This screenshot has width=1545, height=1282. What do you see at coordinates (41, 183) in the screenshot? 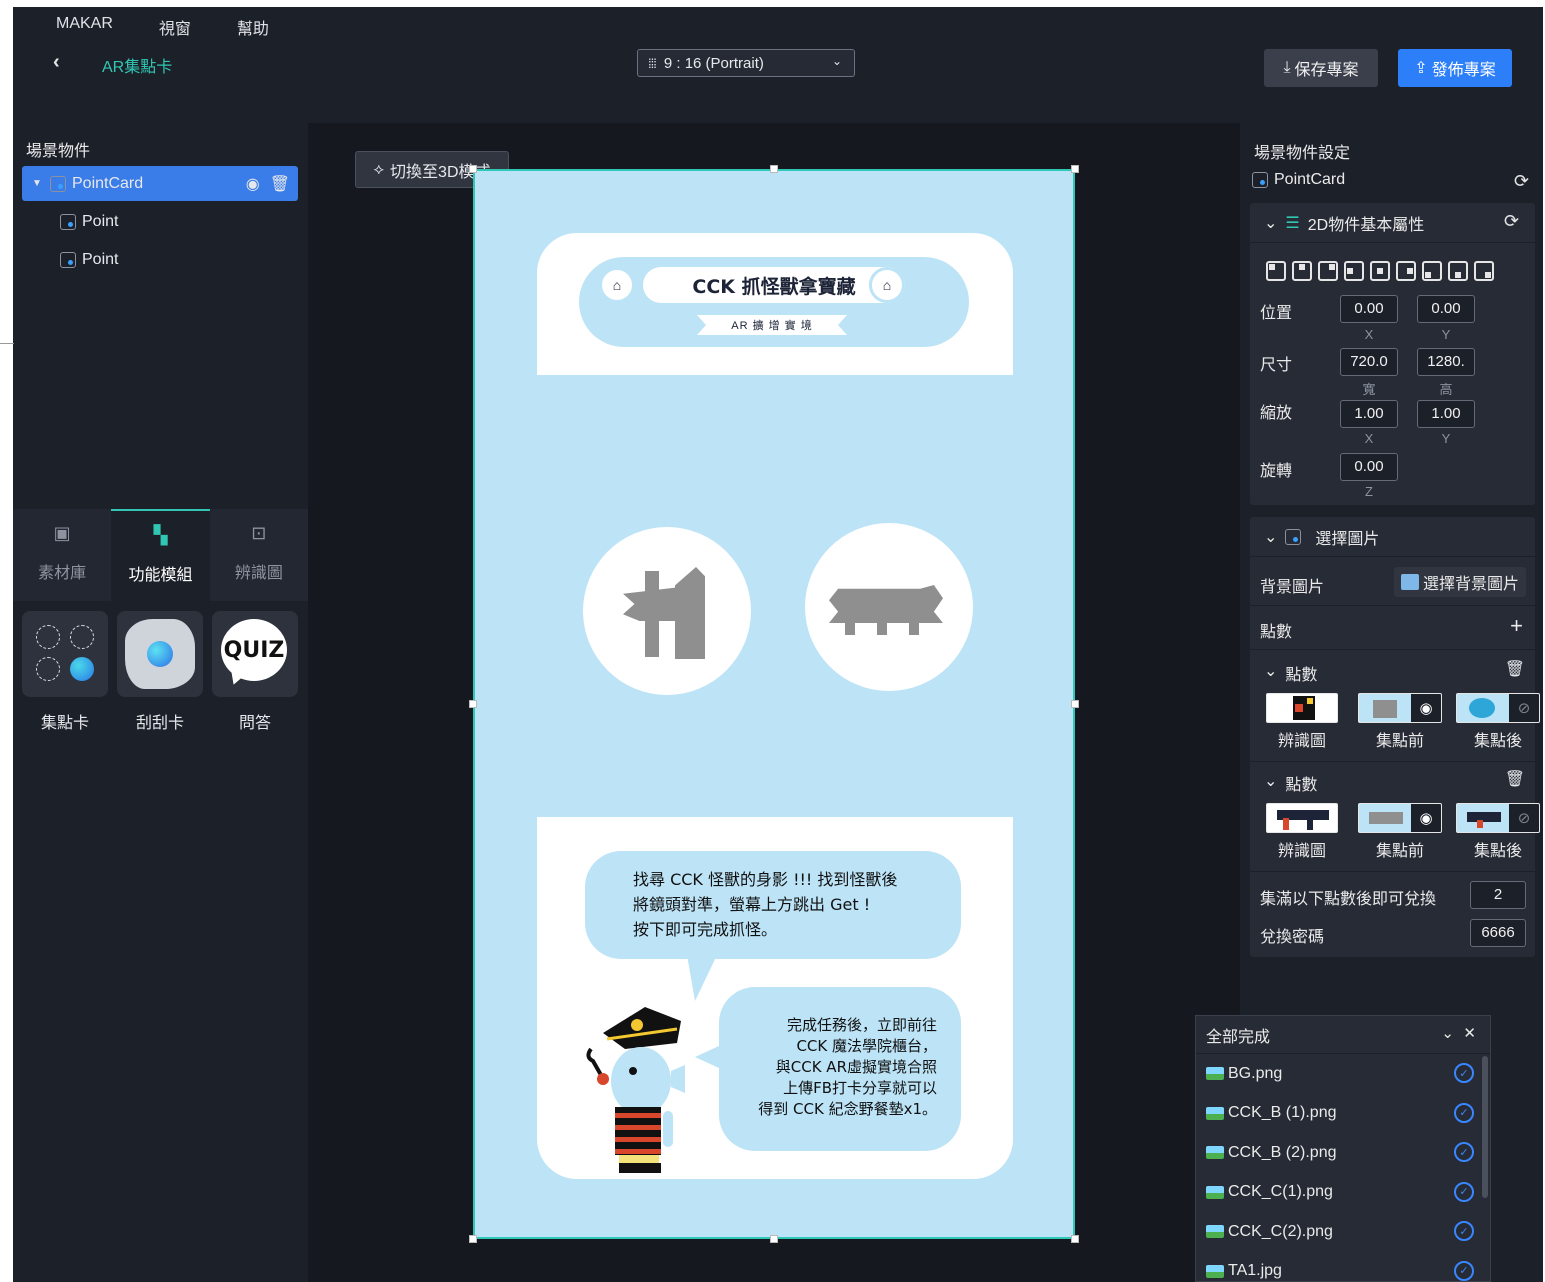
I see `caret-down-icon: ▼` at bounding box center [41, 183].